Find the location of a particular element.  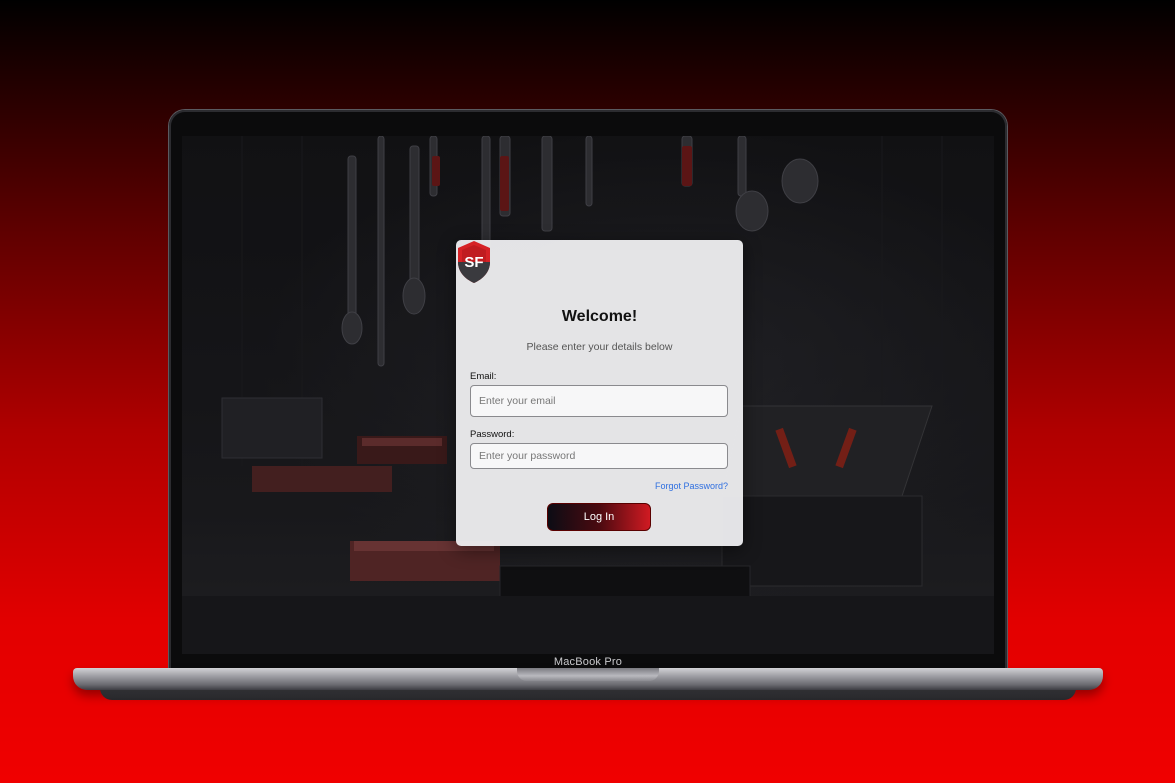

device-label: MacBook Pro is located at coordinates (588, 662).